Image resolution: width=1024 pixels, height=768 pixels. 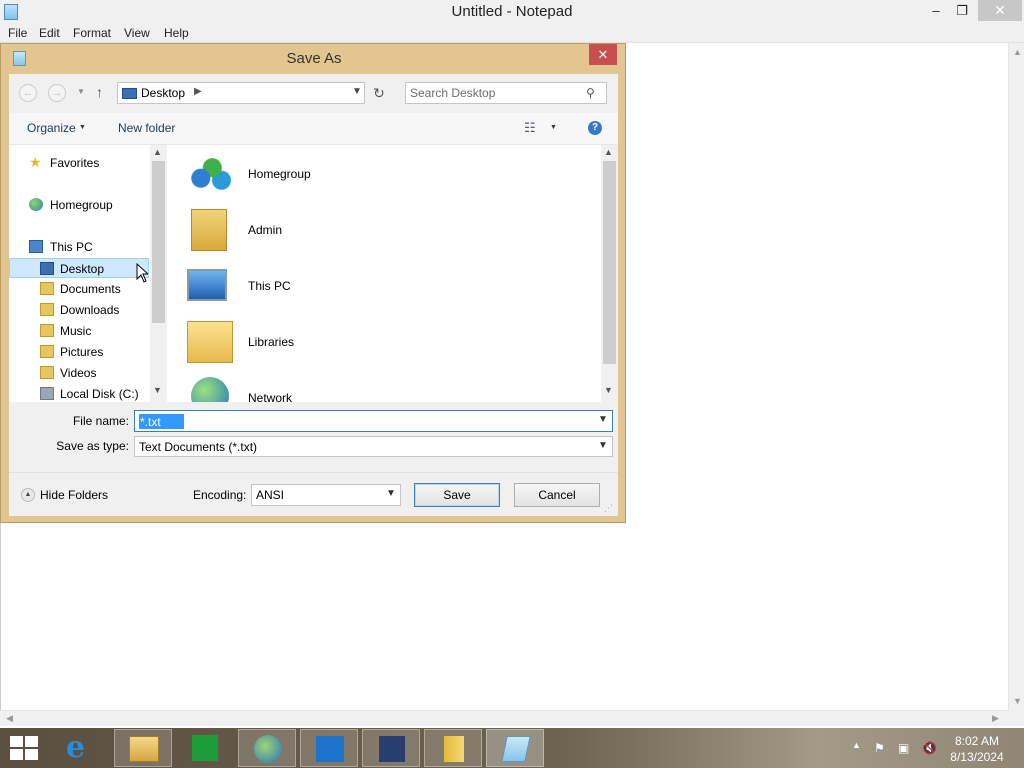 What do you see at coordinates (305, 177) in the screenshot?
I see `file-item-homegroup: Homegroup` at bounding box center [305, 177].